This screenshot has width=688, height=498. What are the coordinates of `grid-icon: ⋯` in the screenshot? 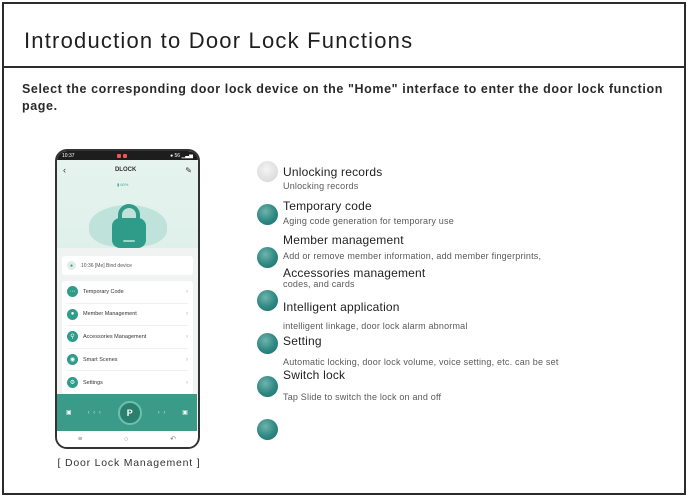 It's located at (72, 292).